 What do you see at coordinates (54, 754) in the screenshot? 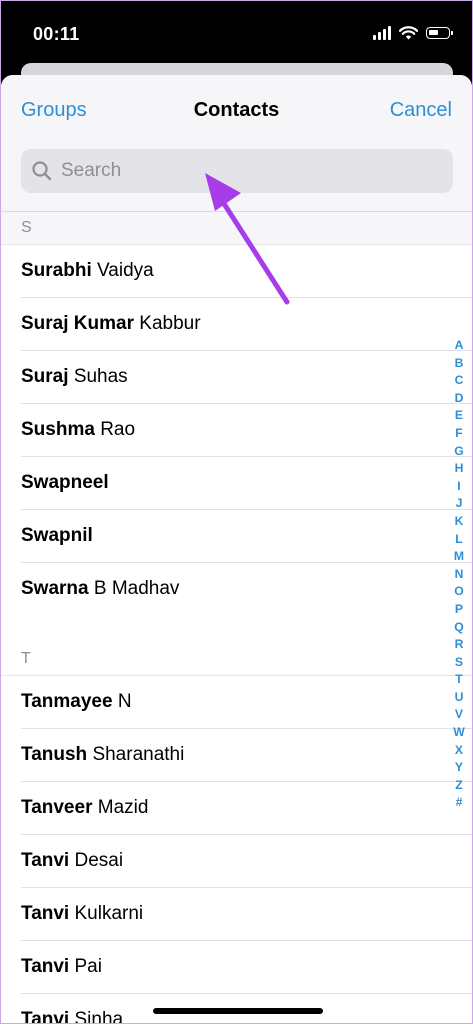
I see `contact-first-name: Tanush` at bounding box center [54, 754].